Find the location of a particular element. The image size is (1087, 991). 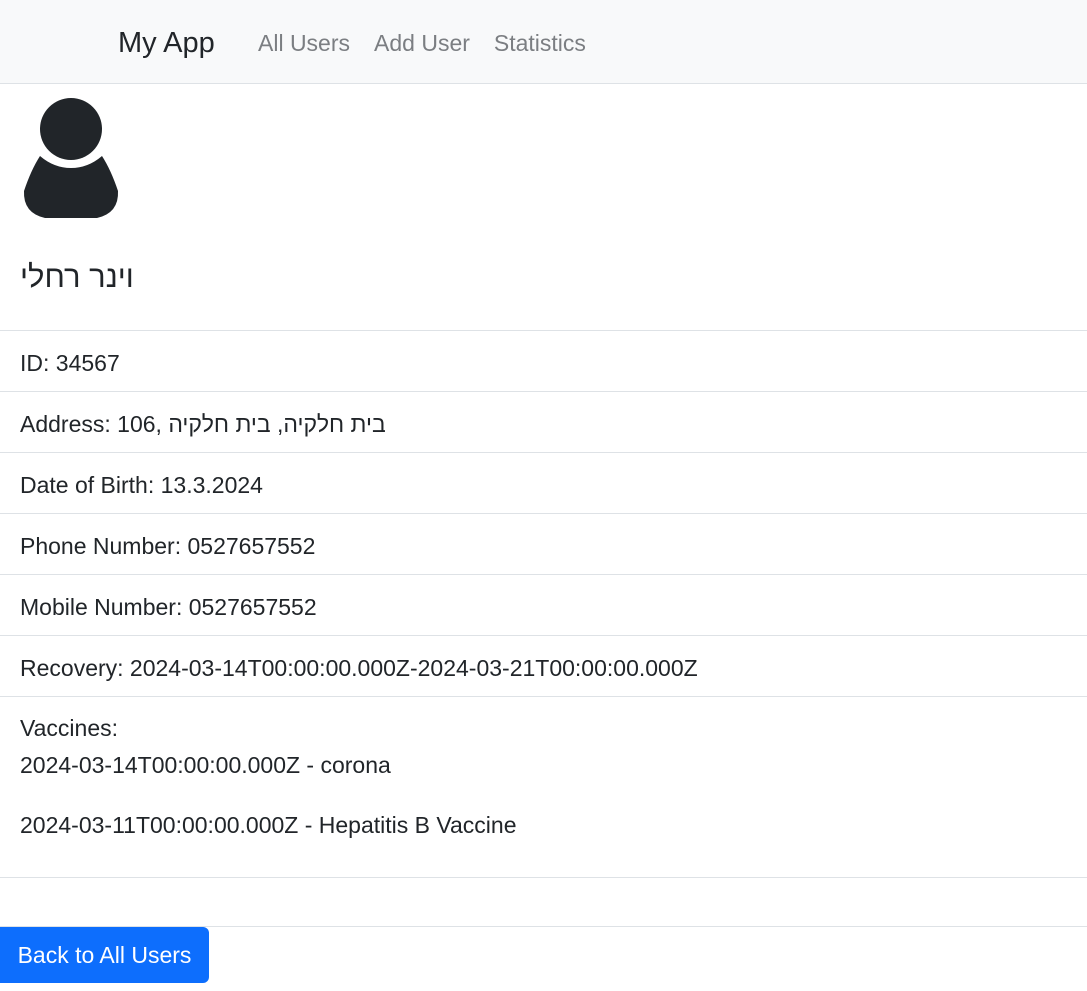

nav-link-add-user: Add User is located at coordinates (422, 43).